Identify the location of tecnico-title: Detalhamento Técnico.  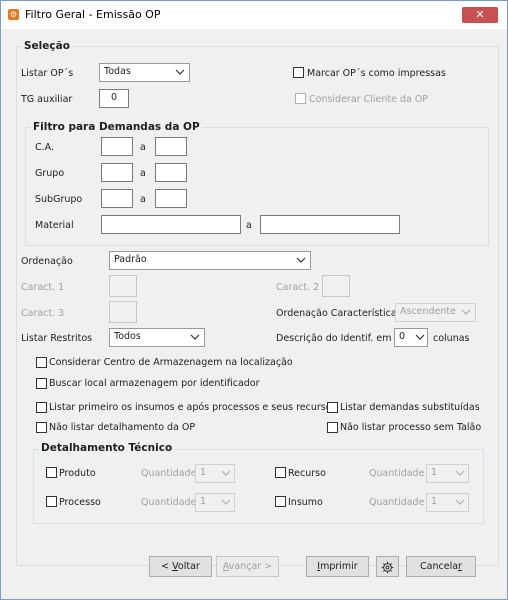
(107, 448).